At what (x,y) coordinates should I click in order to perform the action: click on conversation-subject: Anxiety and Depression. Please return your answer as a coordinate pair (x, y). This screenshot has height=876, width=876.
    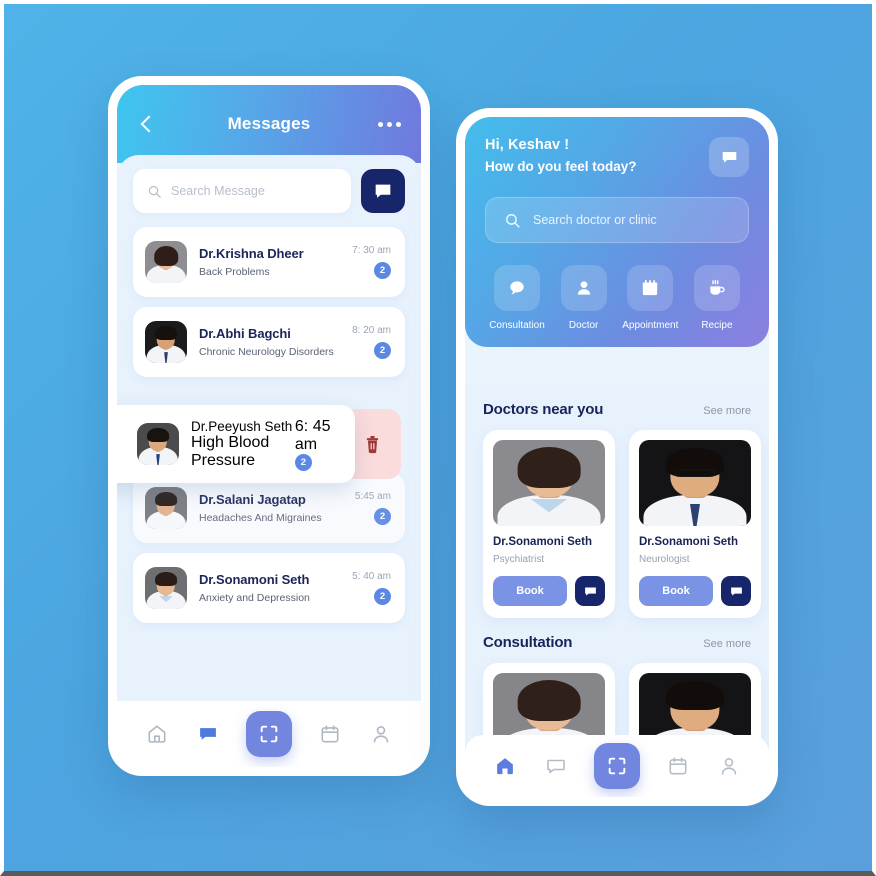
    Looking at the image, I should click on (254, 598).